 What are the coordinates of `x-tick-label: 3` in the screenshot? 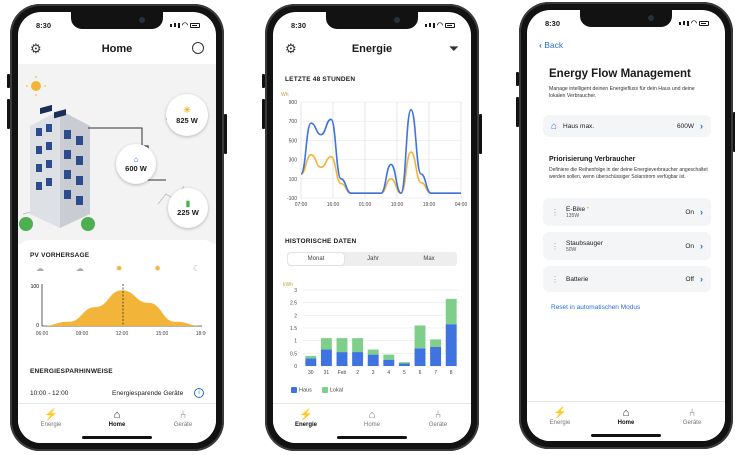 It's located at (373, 373).